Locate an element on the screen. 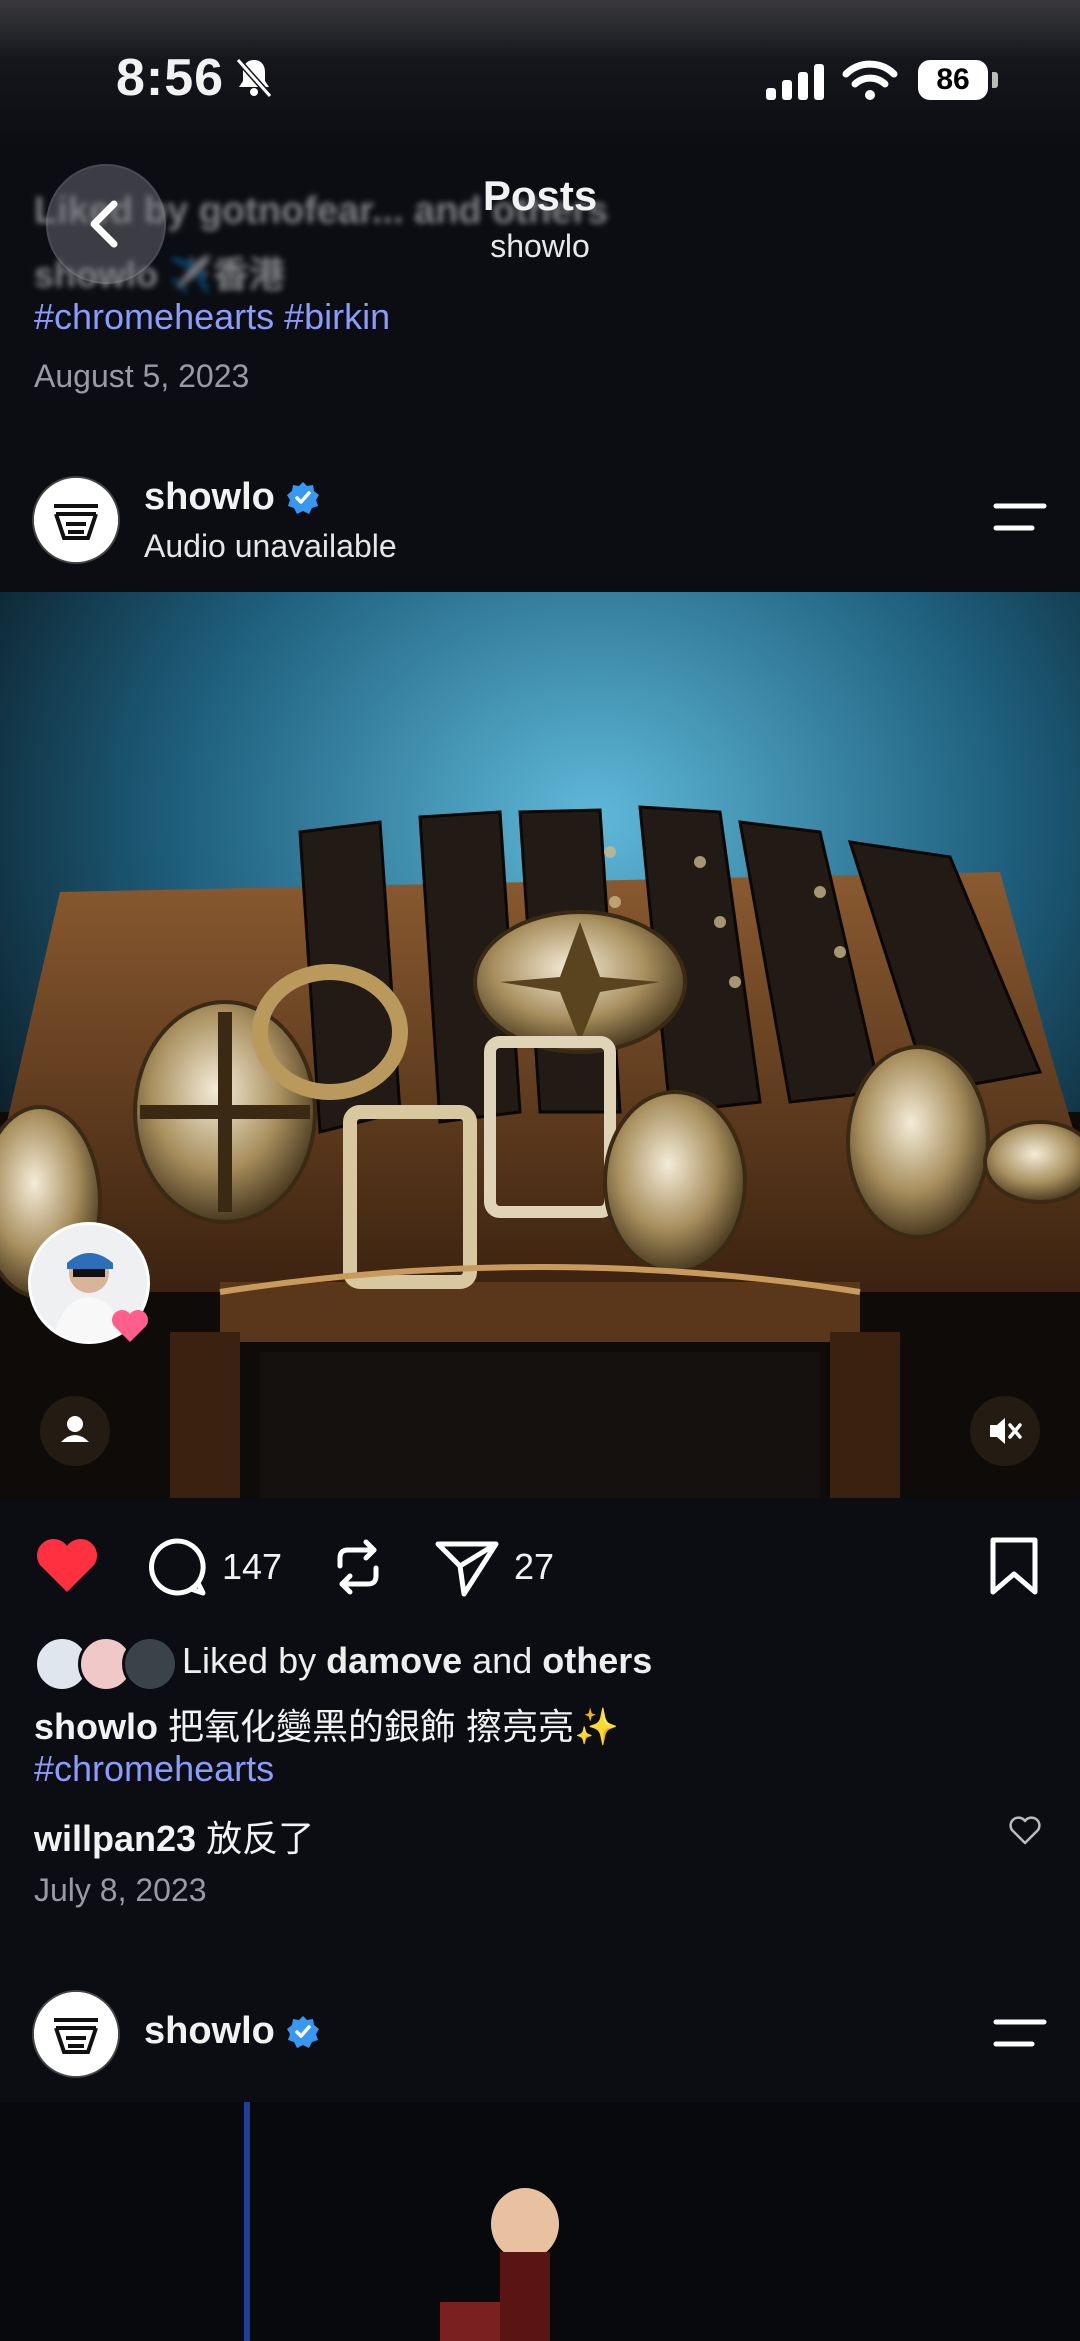 This screenshot has width=1080, height=2341. post-date: July 8, 2023 is located at coordinates (120, 1890).